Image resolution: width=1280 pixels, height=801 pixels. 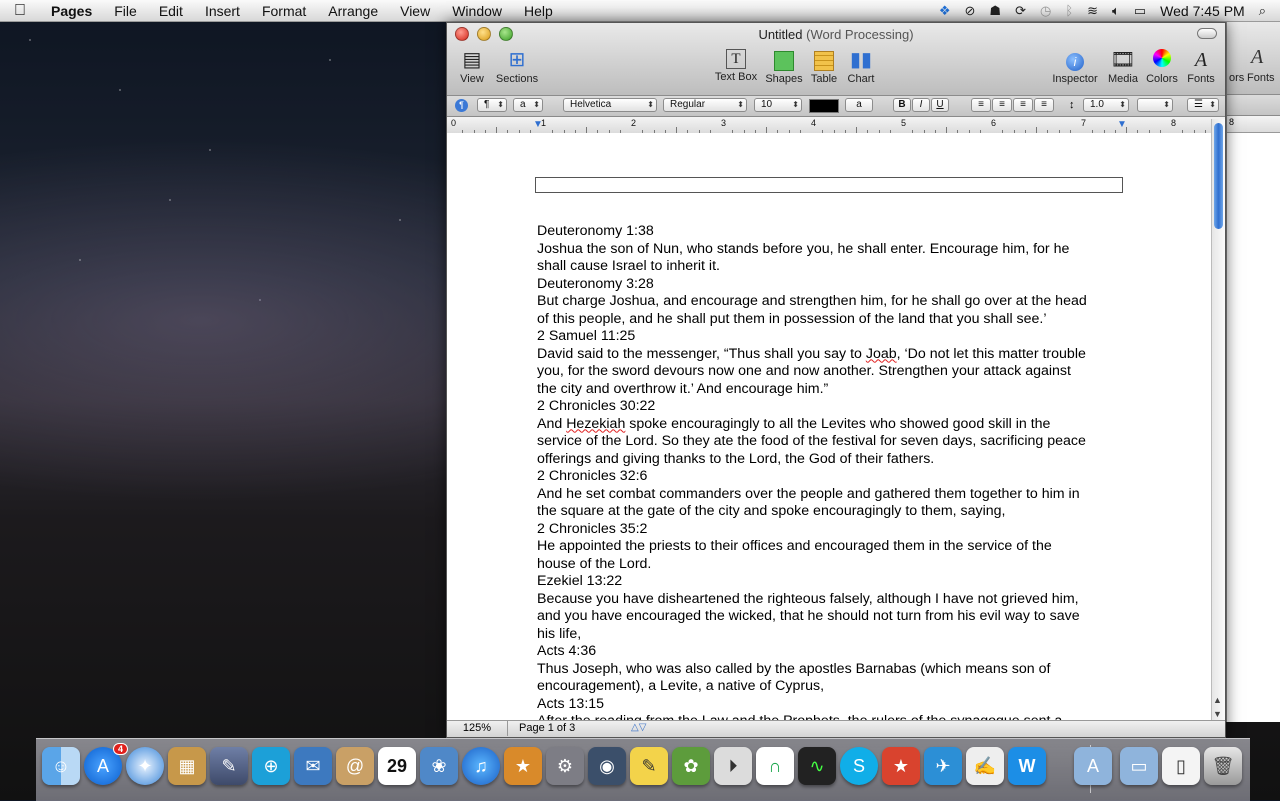 I want to click on media-button: 🎞︎ Media, so click(x=1123, y=67).